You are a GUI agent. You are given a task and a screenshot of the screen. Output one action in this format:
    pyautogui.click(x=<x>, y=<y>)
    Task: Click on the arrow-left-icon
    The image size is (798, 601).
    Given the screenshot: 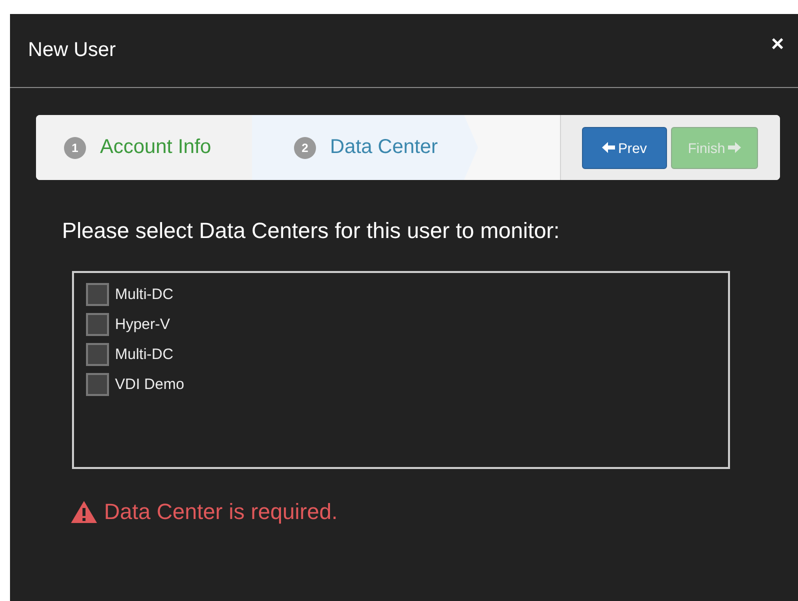 What is the action you would take?
    pyautogui.click(x=609, y=147)
    